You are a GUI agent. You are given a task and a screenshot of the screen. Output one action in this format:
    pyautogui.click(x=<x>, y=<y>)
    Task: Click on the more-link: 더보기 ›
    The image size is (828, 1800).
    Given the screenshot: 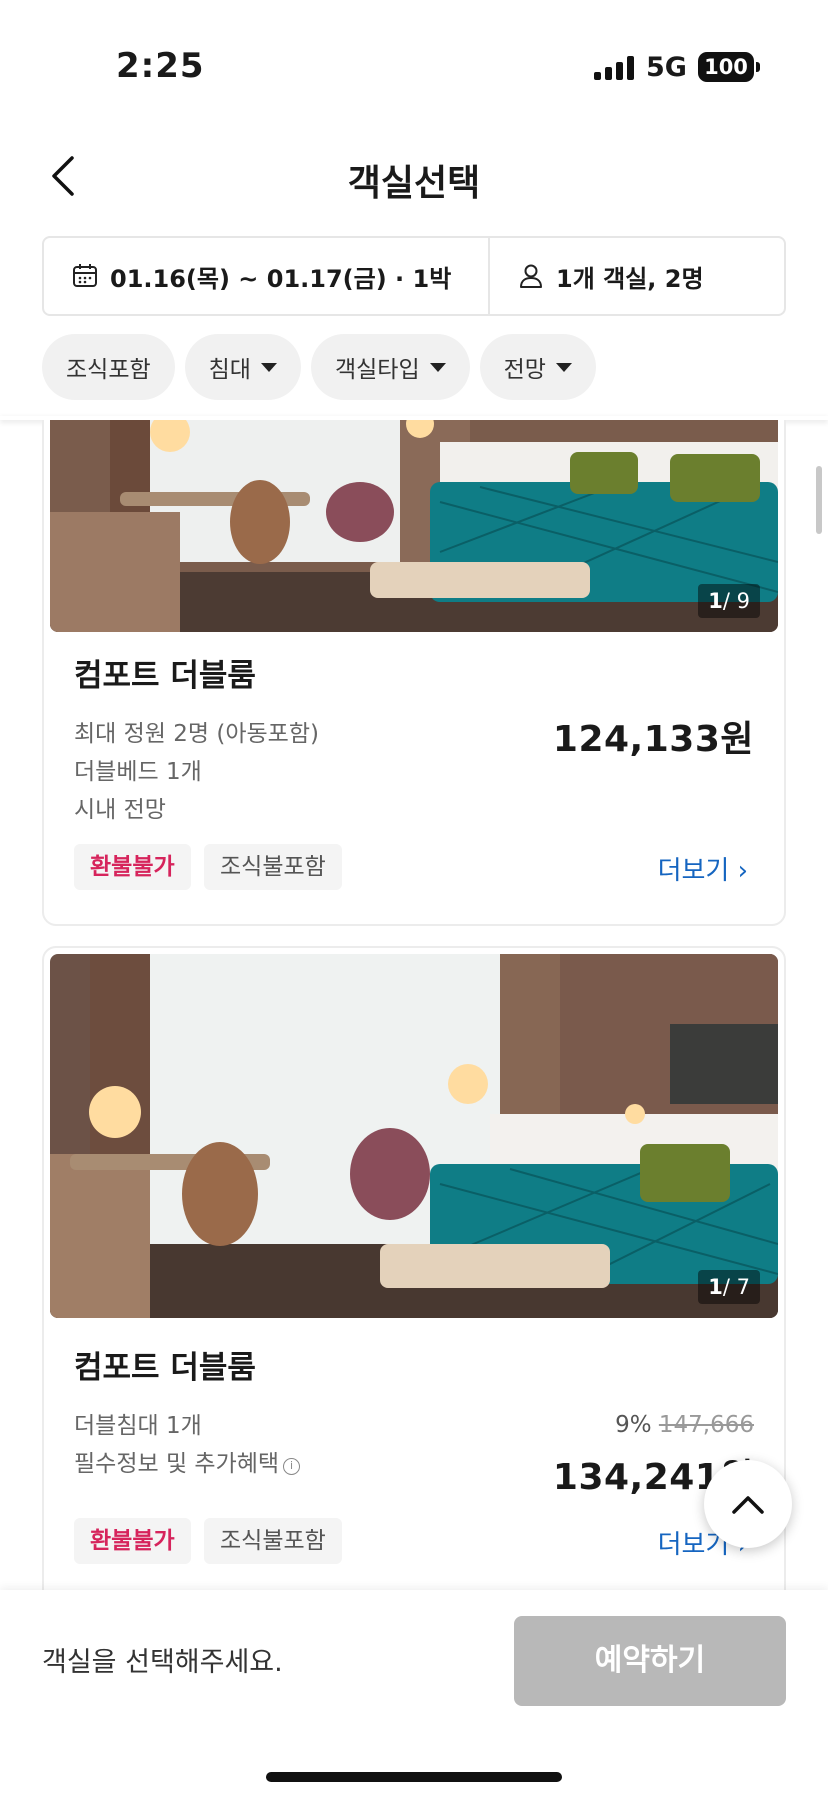 What is the action you would take?
    pyautogui.click(x=703, y=868)
    